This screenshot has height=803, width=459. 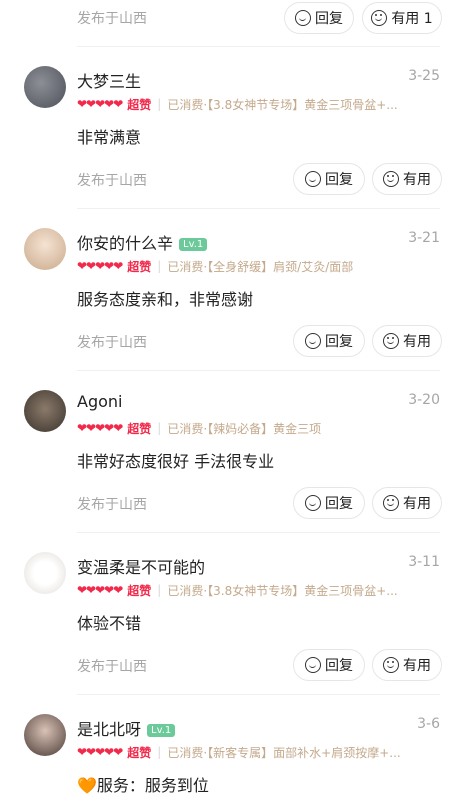 I want to click on consume-info: 已消费·【全身舒缓】肩颈/艾灸/面部, so click(x=287, y=266).